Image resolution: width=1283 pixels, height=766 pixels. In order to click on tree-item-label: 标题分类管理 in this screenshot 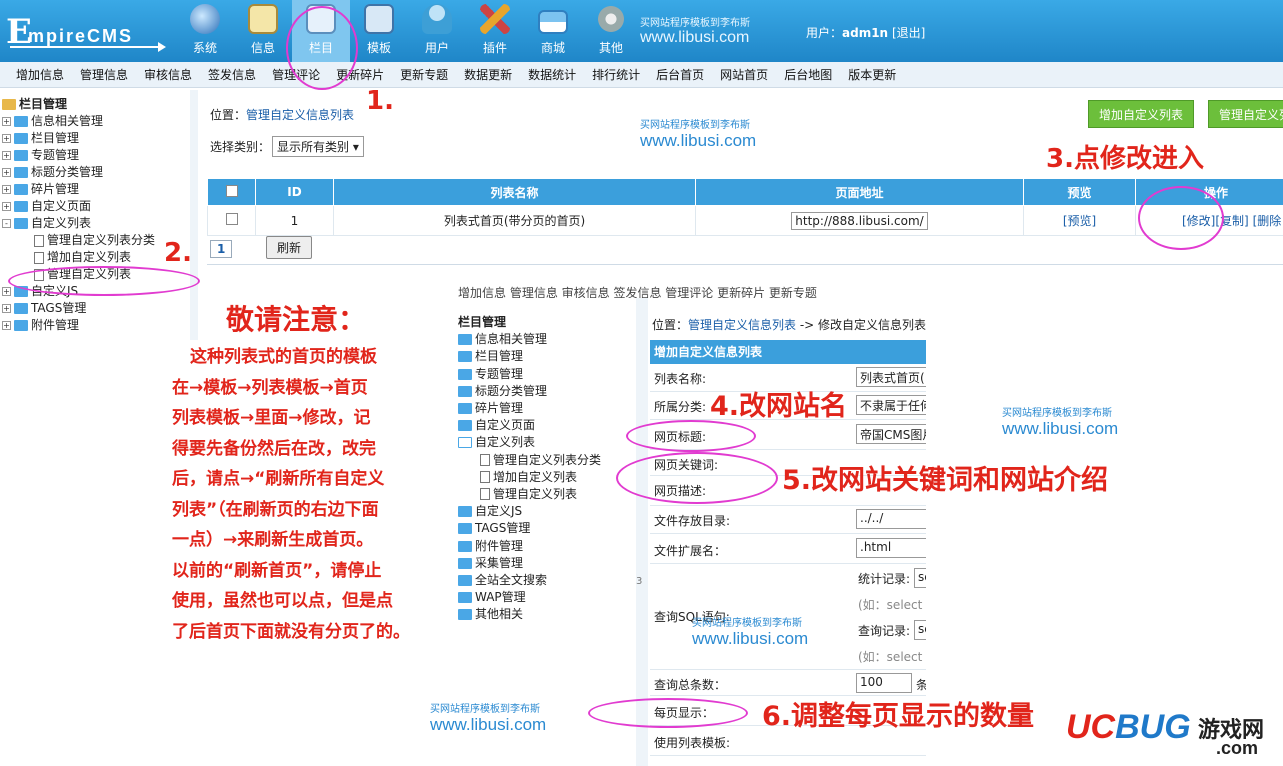, I will do `click(67, 172)`.